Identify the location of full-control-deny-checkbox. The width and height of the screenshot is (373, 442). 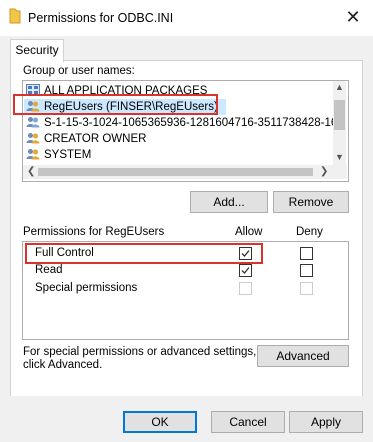
(306, 253).